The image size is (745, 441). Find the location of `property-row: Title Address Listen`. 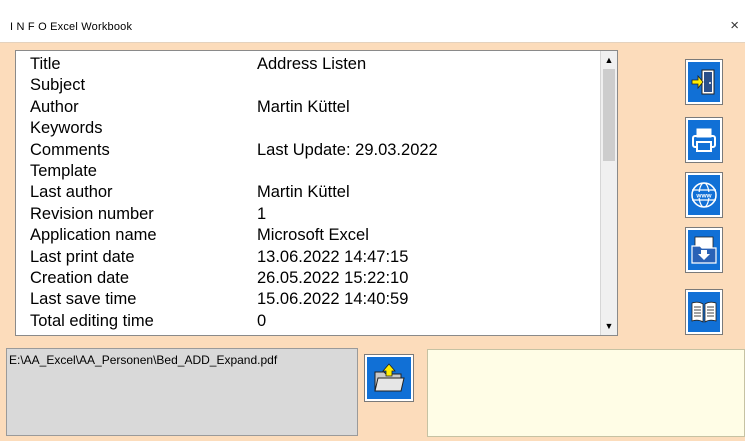

property-row: Title Address Listen is located at coordinates (315, 64).